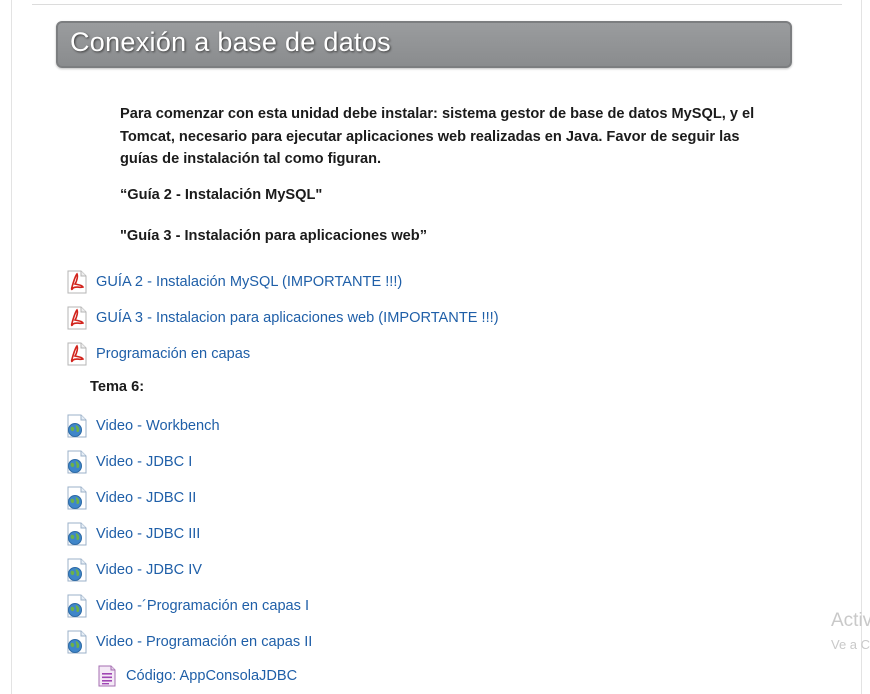 This screenshot has width=870, height=694. Describe the element at coordinates (149, 570) in the screenshot. I see `resource-label: Video - JDBC IV` at that location.